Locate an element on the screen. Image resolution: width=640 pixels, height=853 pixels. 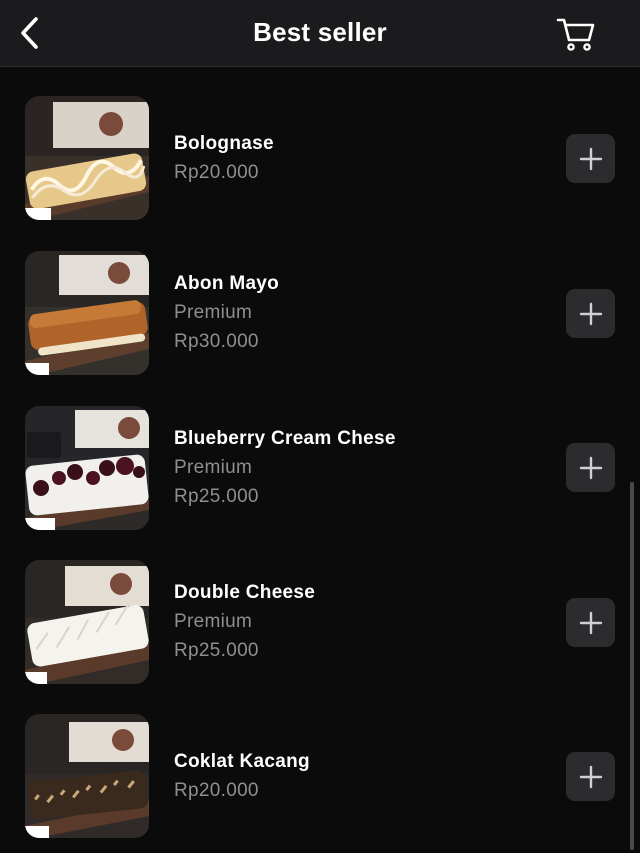
page-title: Best seller is located at coordinates (320, 32).